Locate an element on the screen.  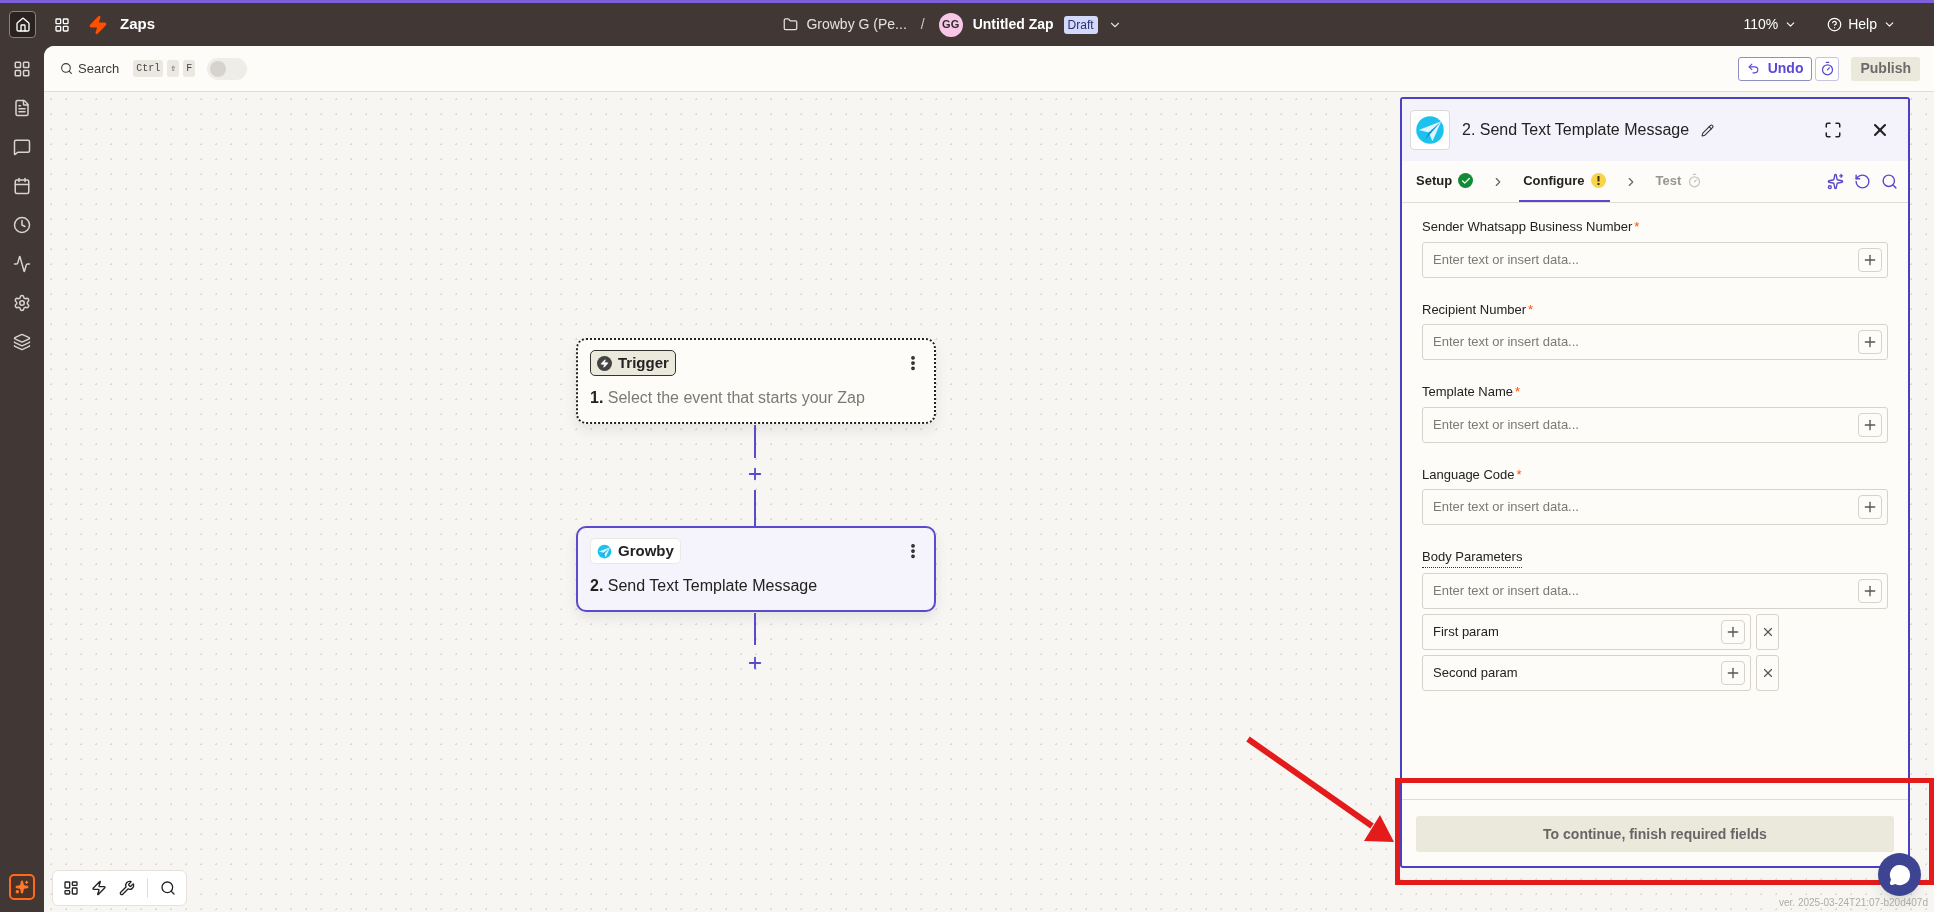
avatar: GG is located at coordinates (950, 24).